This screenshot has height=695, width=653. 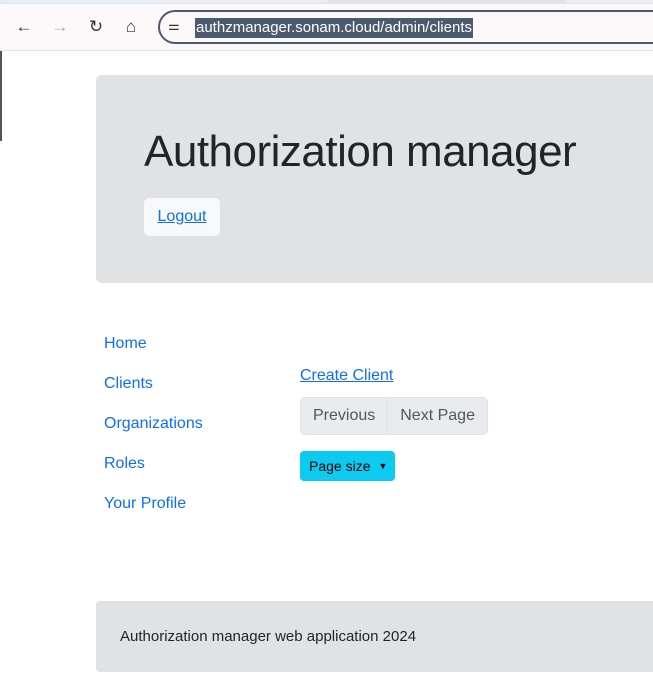 I want to click on pagination: Previous Next Page, so click(x=394, y=416).